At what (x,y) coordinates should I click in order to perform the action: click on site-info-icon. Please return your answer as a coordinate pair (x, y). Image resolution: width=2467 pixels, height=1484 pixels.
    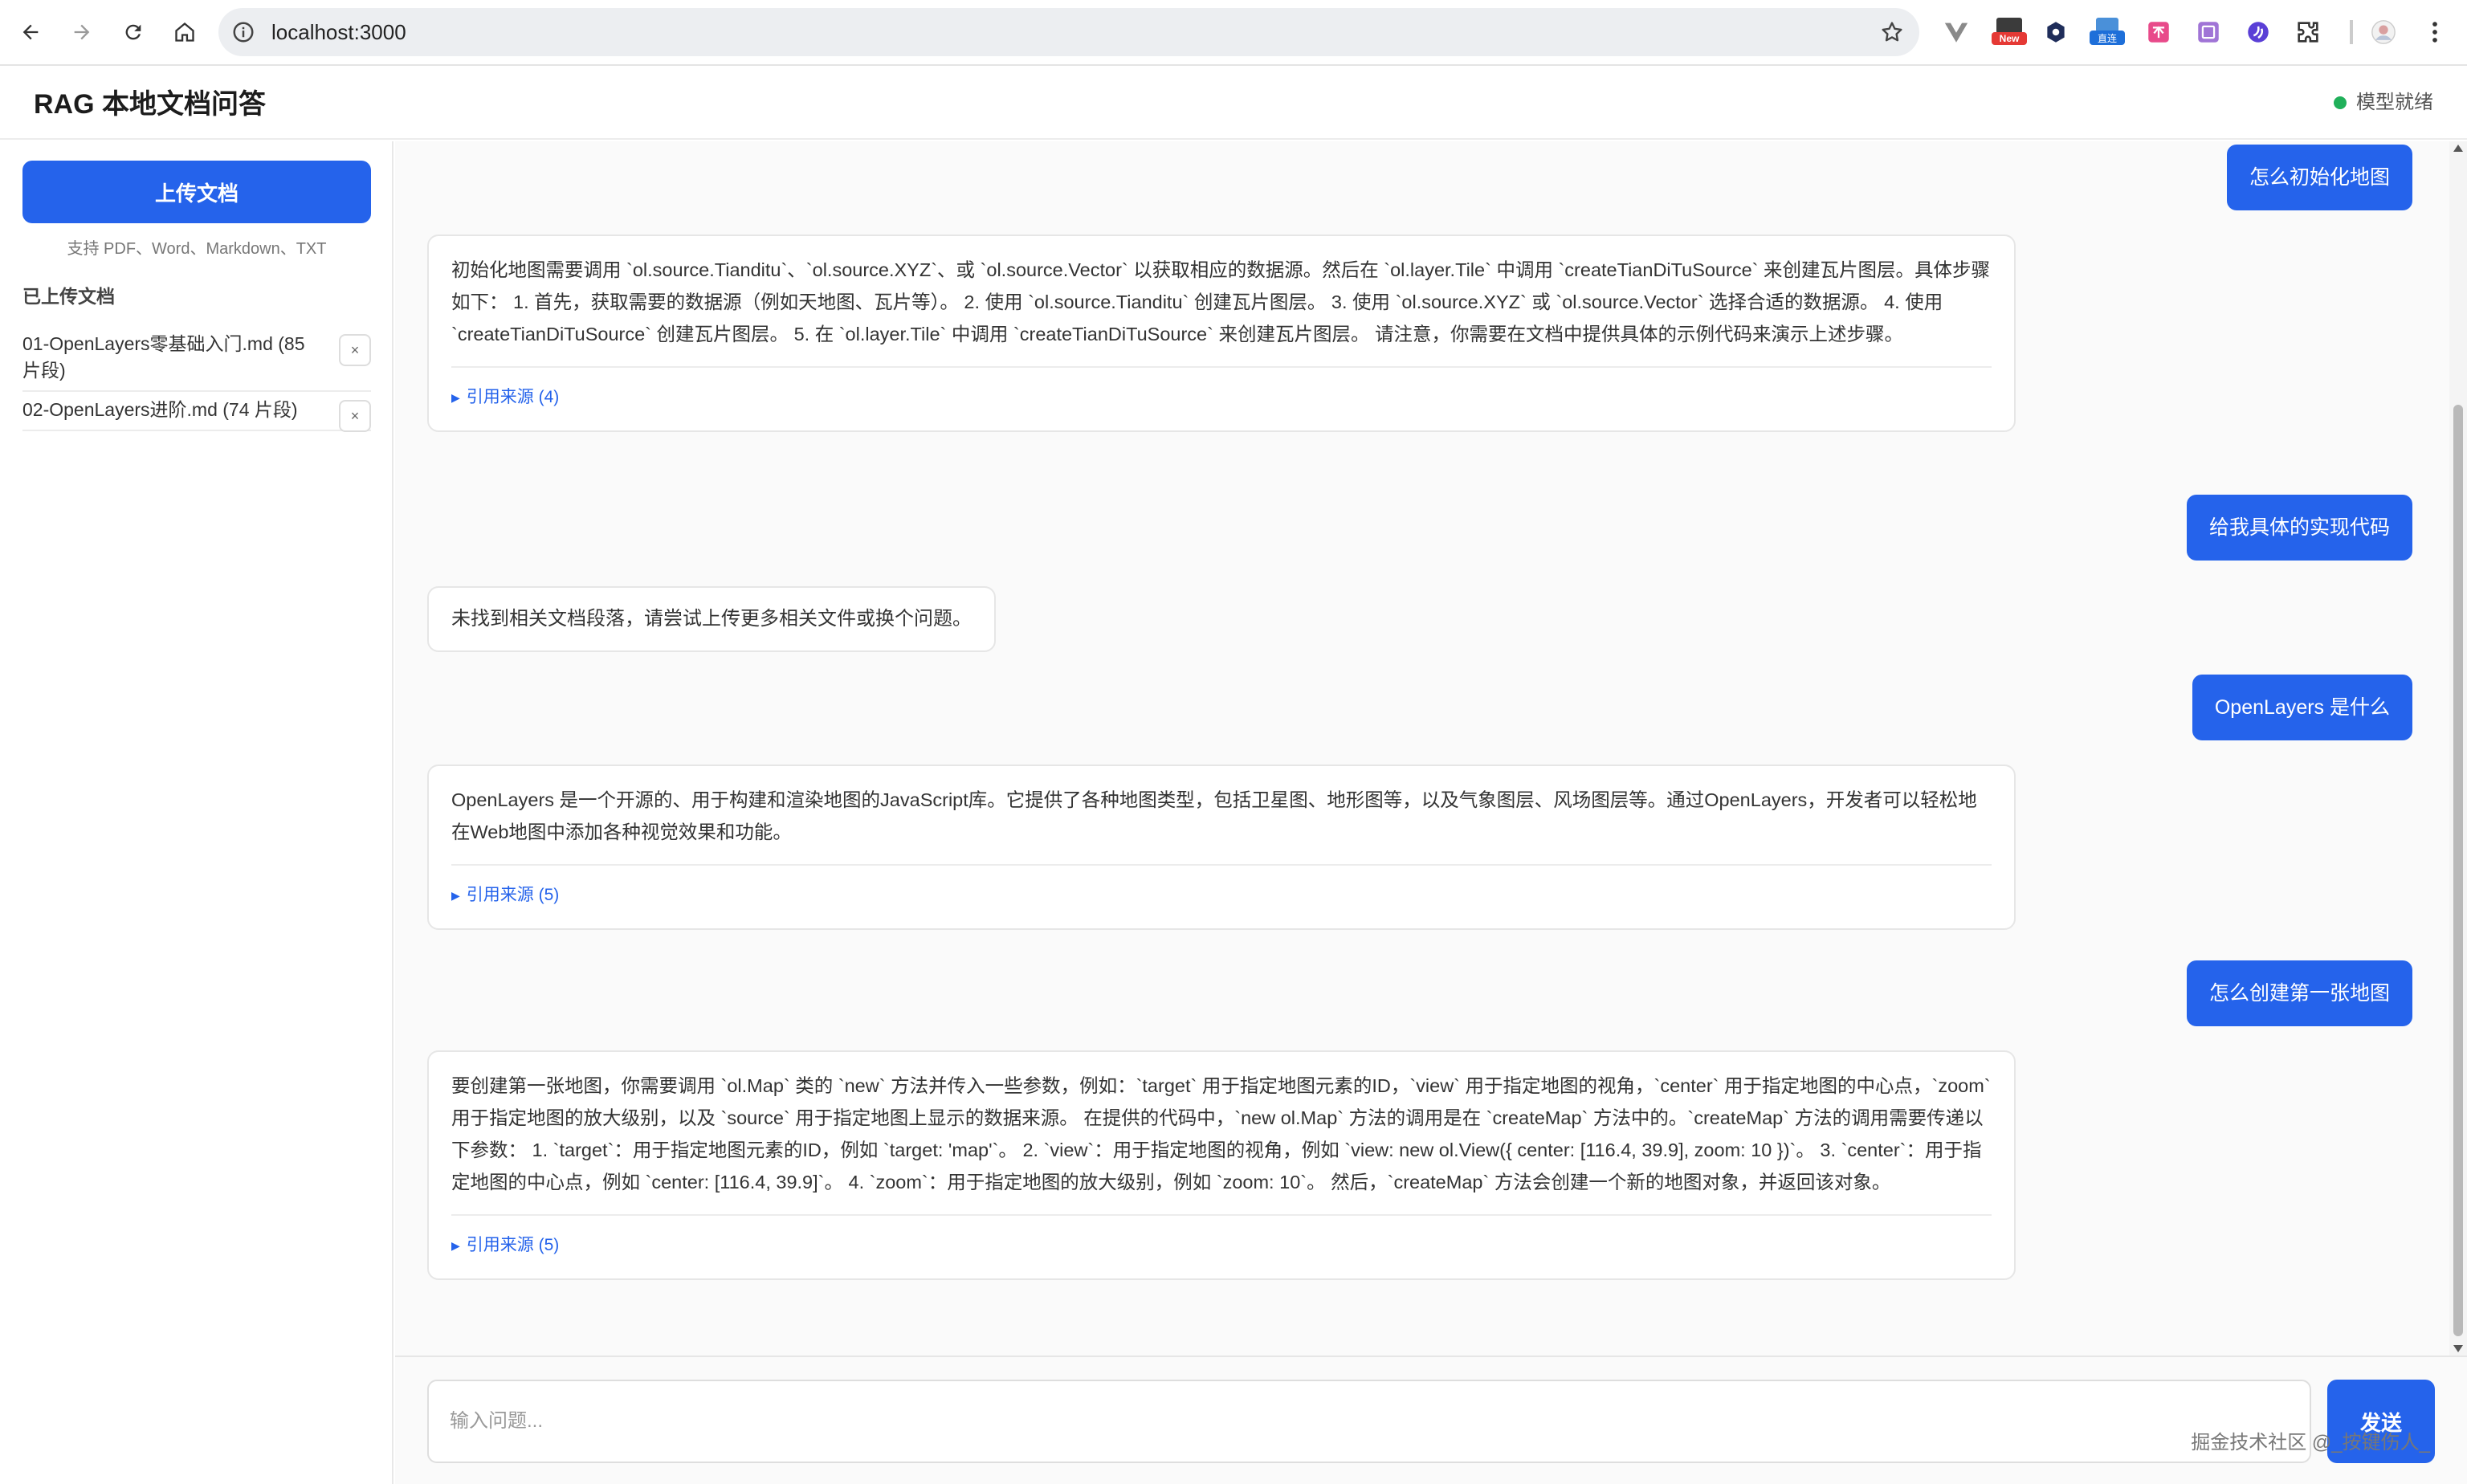
    Looking at the image, I should click on (243, 32).